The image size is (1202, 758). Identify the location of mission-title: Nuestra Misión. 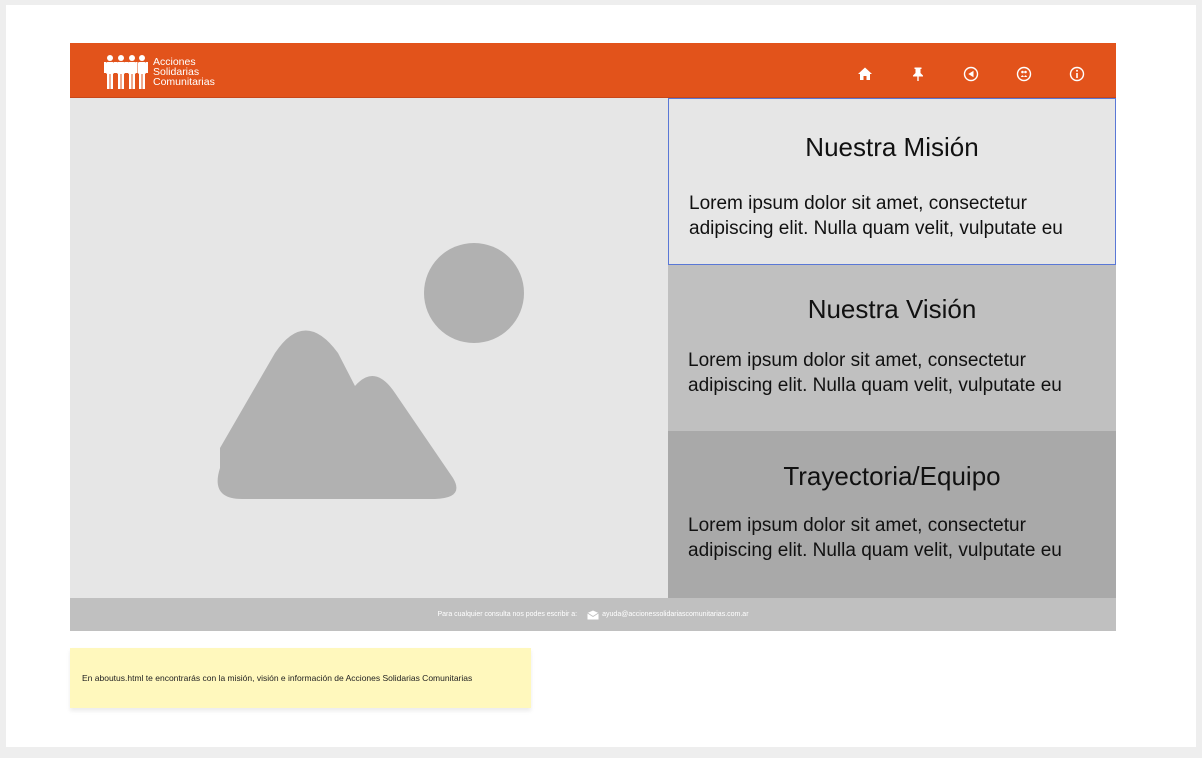
(892, 147).